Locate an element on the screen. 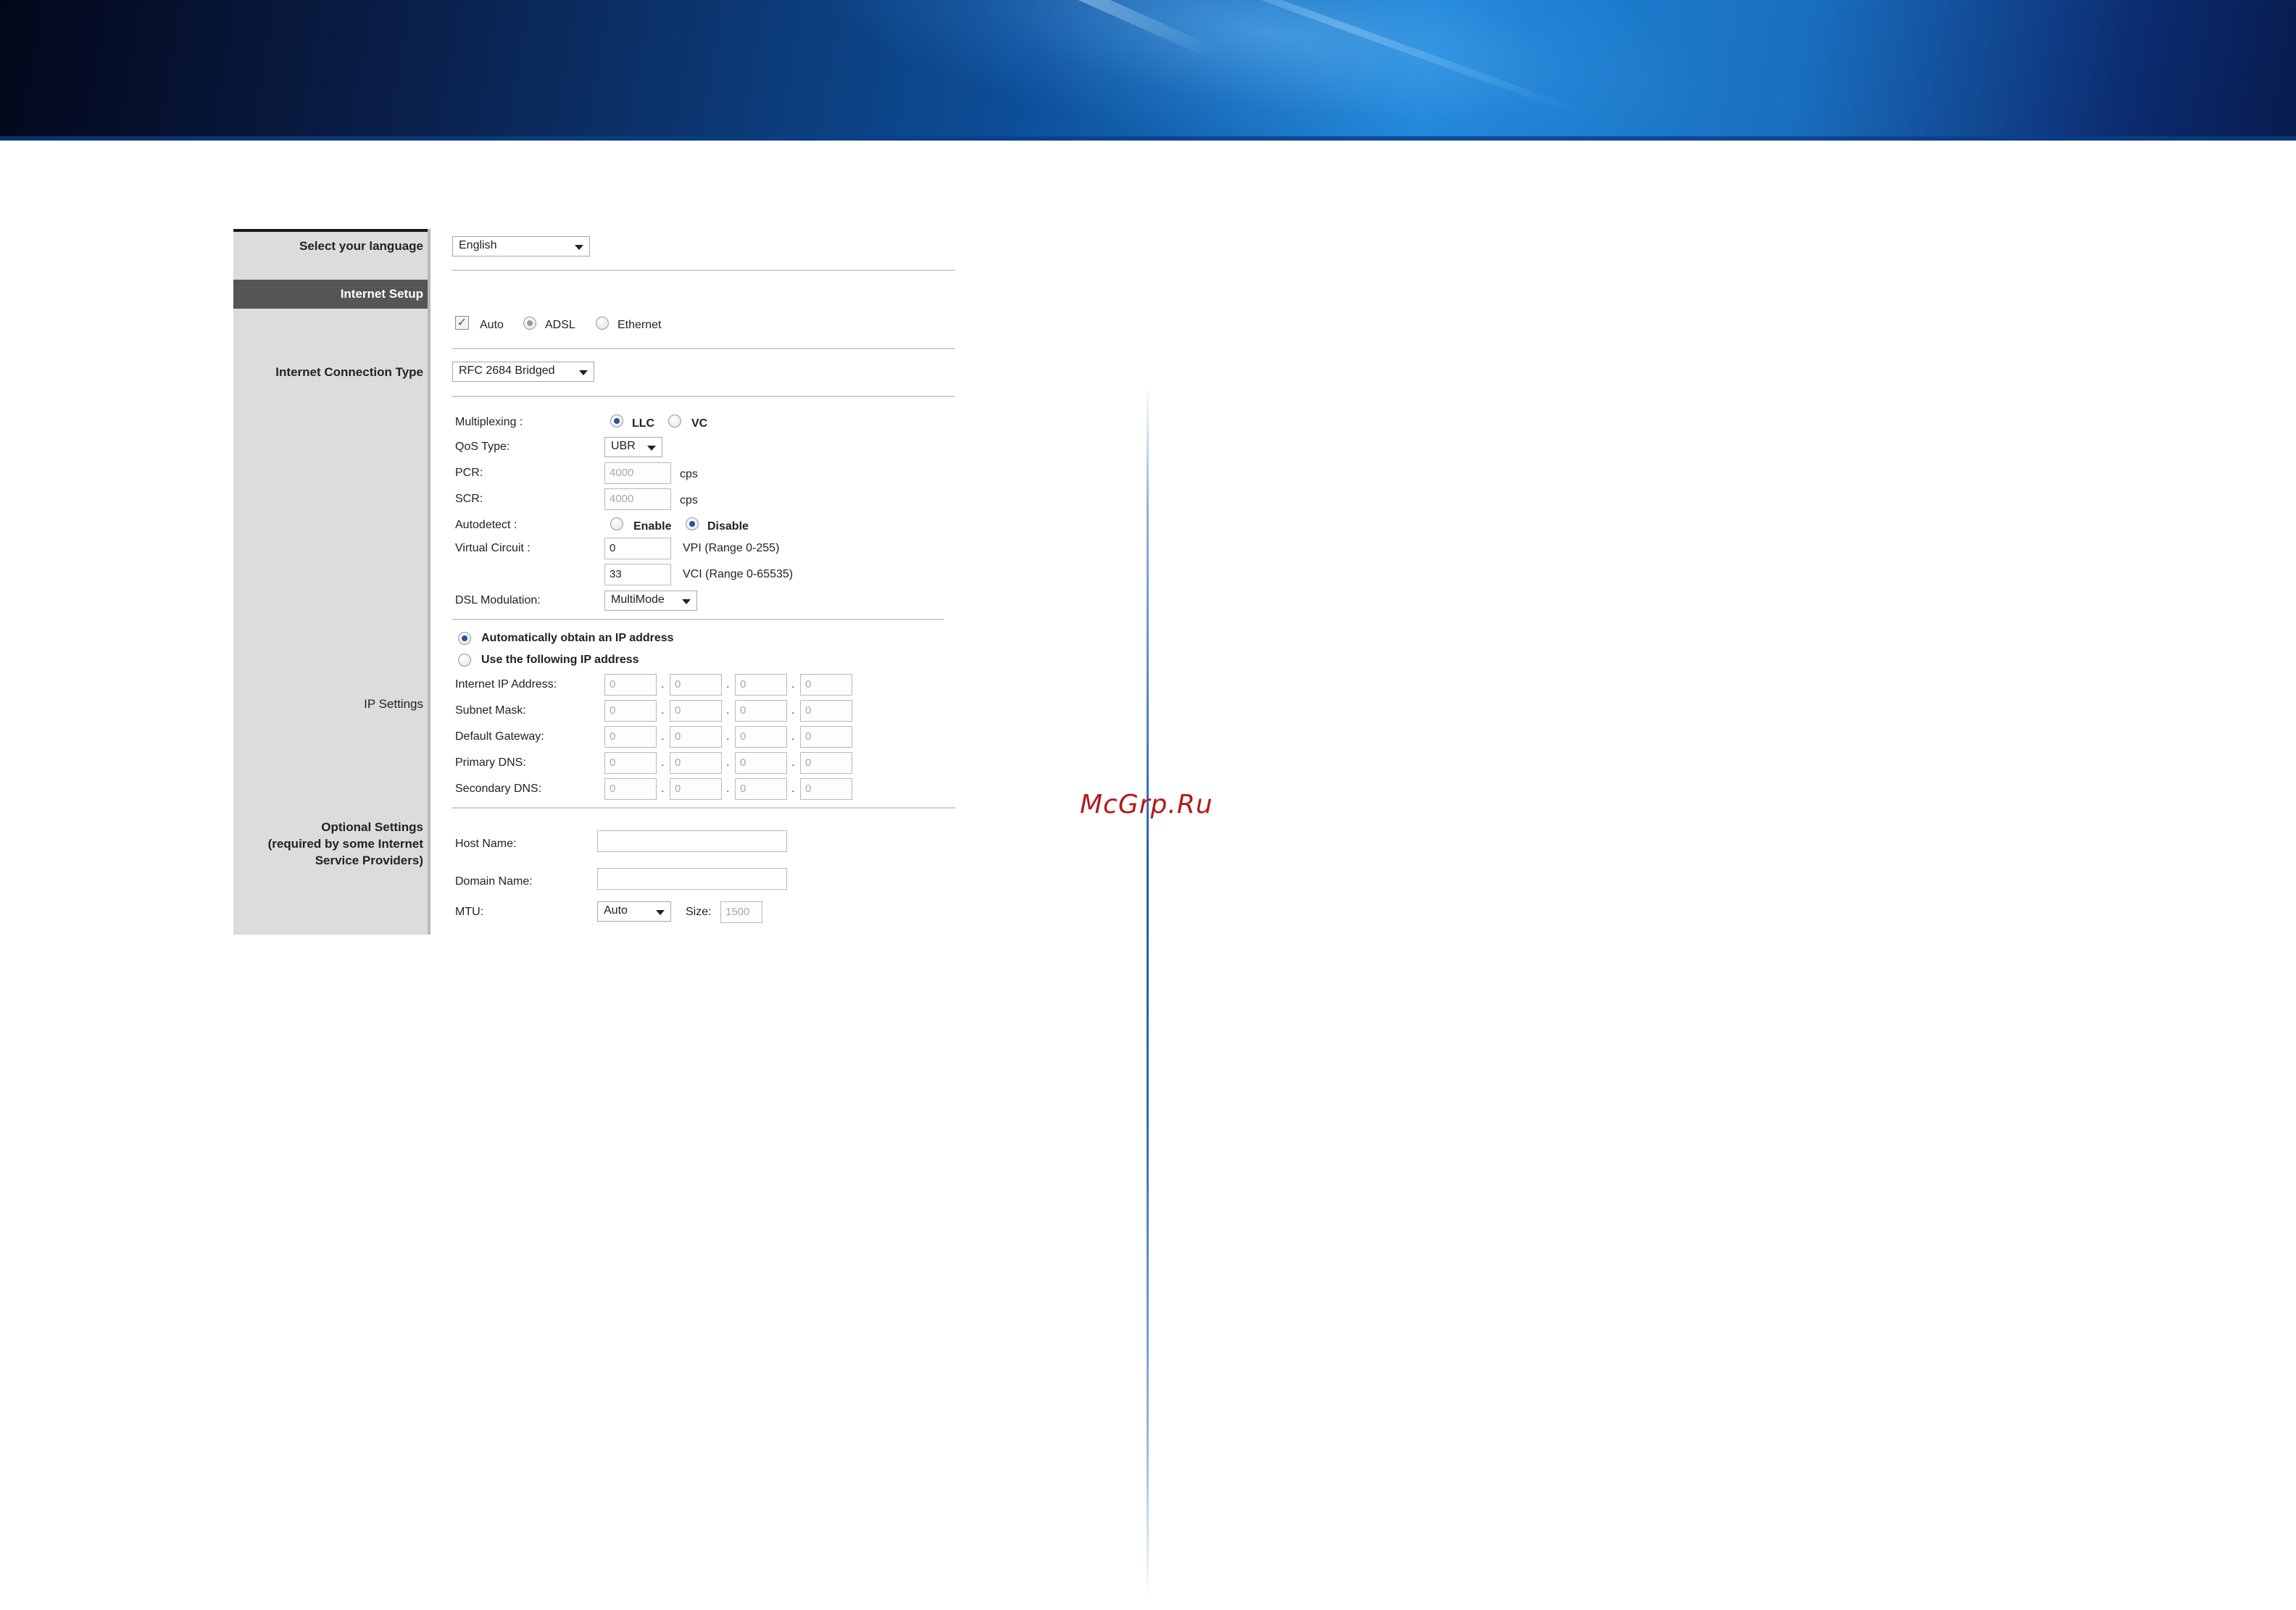  vpi-range: VPI (Range 0-255) is located at coordinates (731, 548).